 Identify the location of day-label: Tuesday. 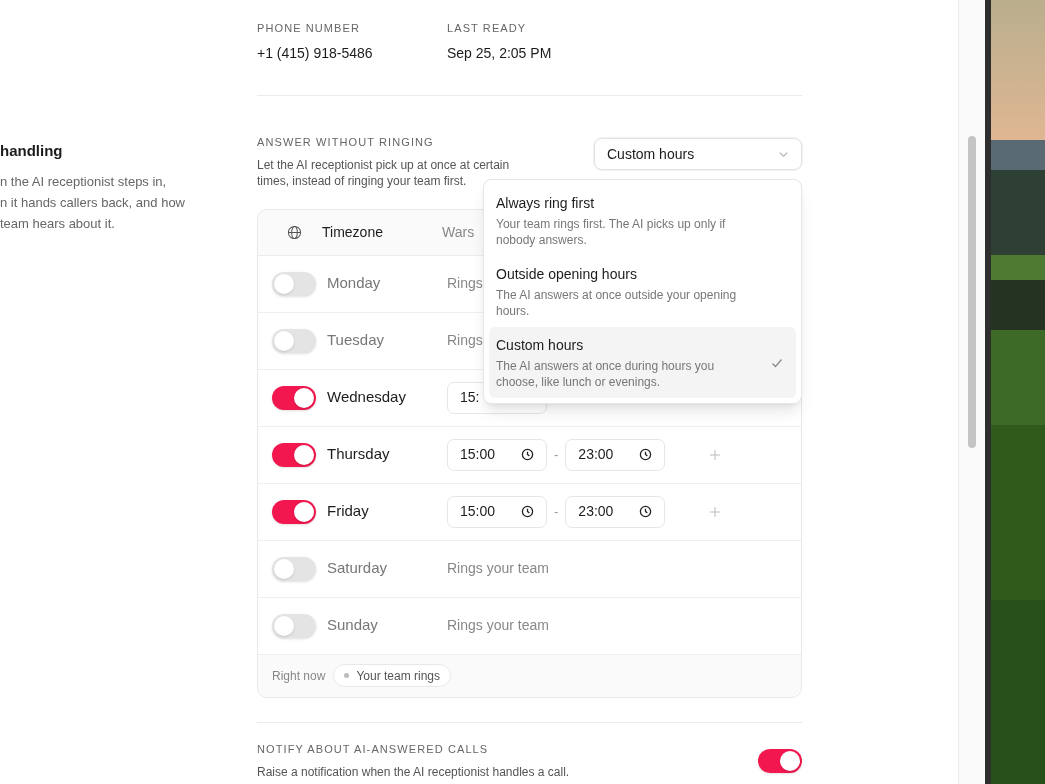
(356, 340).